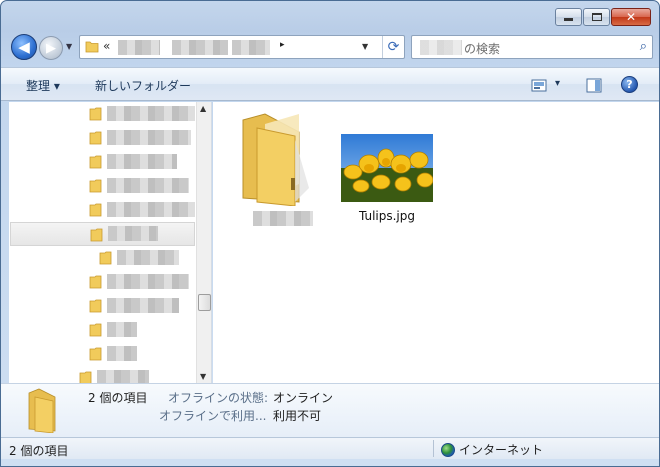 This screenshot has width=660, height=467. I want to click on caption-buttons: ✕, so click(603, 17).